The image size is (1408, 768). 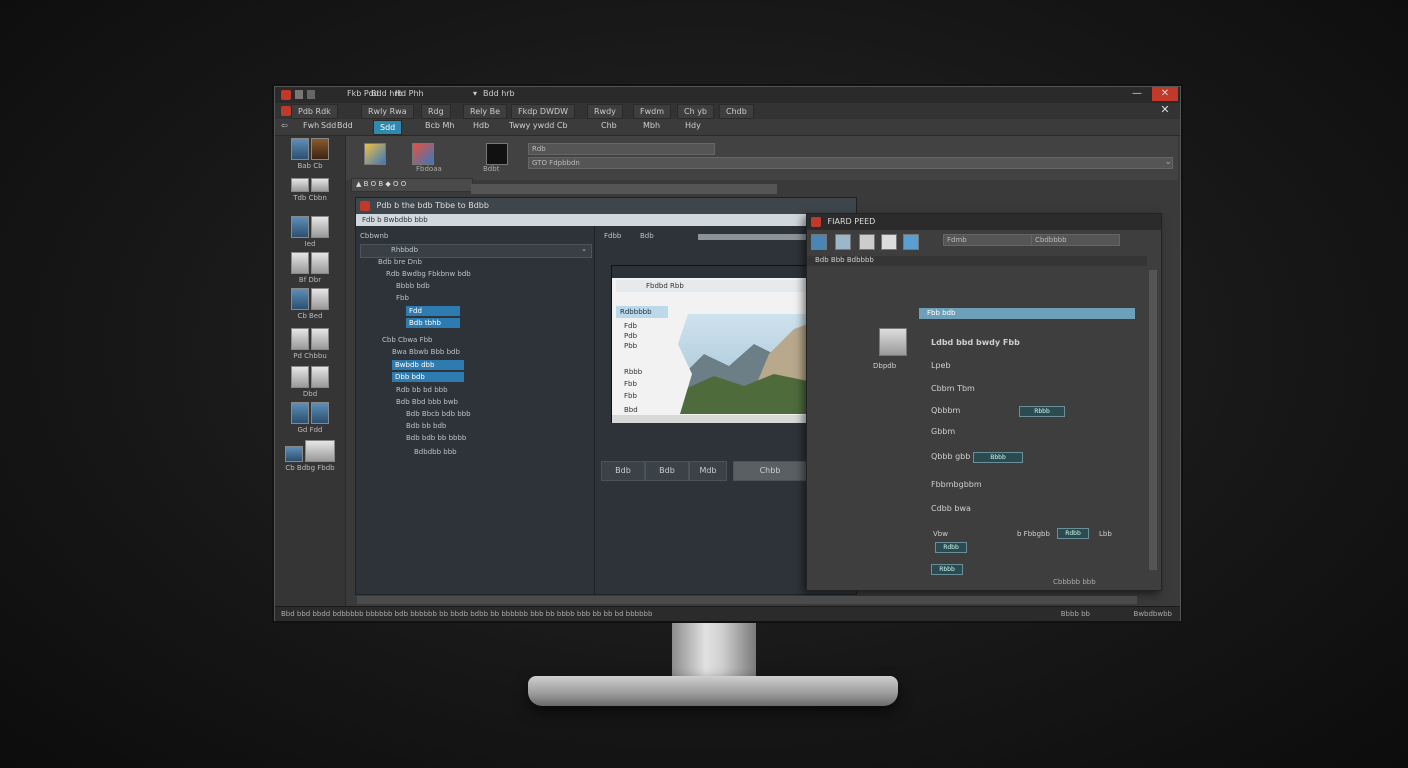 I want to click on prop-row-9-button: Rdbb, so click(x=951, y=547).